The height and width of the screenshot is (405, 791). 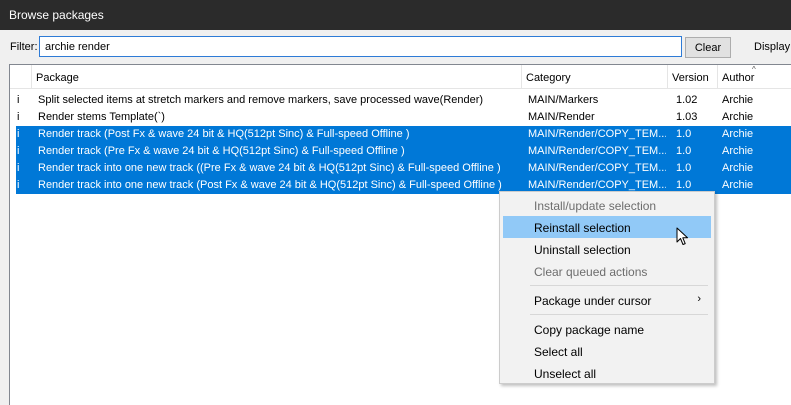 What do you see at coordinates (277, 77) in the screenshot?
I see `column-header-package: Package` at bounding box center [277, 77].